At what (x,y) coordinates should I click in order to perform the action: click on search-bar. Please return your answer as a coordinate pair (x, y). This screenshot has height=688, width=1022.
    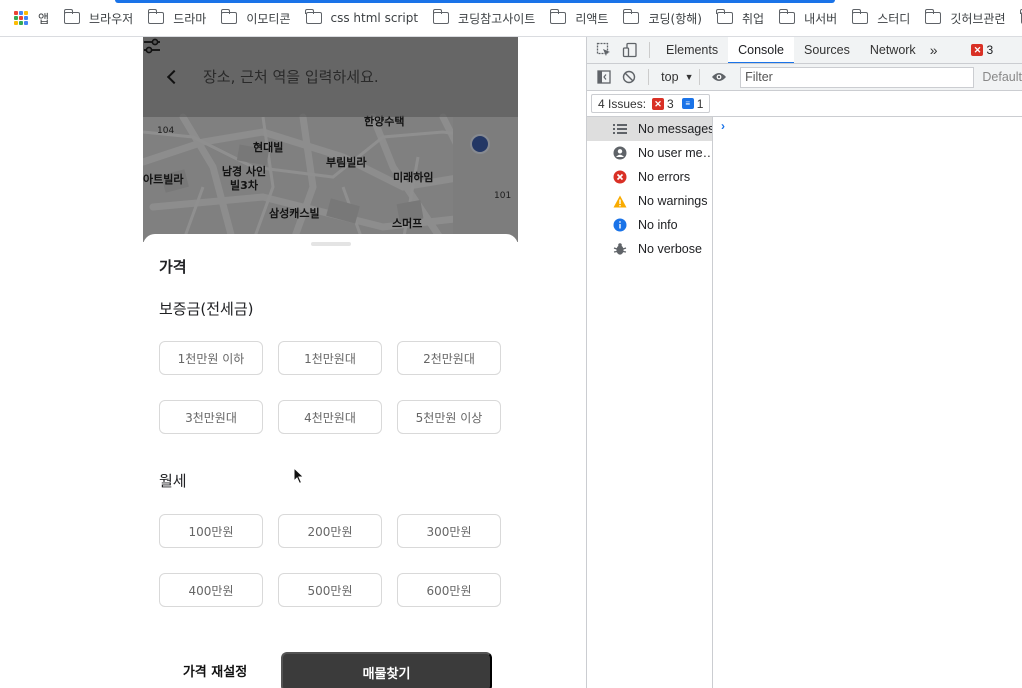
    Looking at the image, I should click on (330, 77).